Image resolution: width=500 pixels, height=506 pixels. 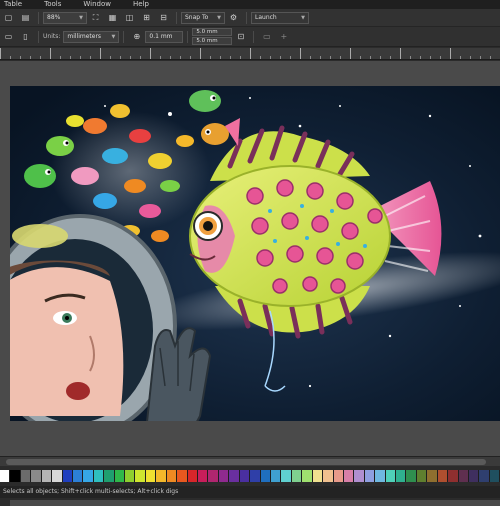 I want to click on horizontal-ruler, so click(x=250, y=54).